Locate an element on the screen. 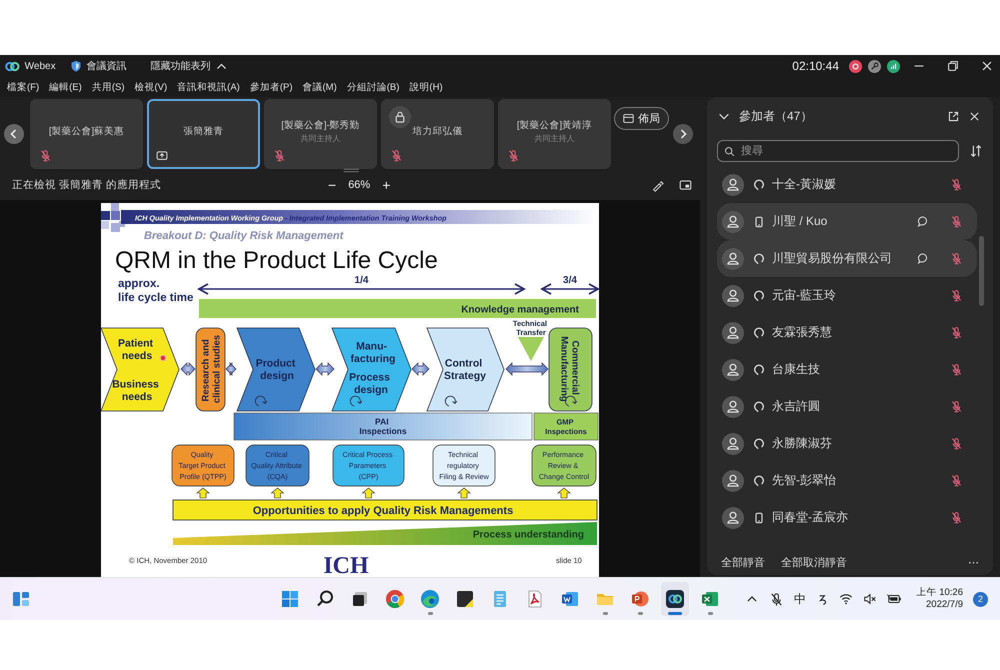 This screenshot has height=670, width=1000. task-view-icon is located at coordinates (360, 599).